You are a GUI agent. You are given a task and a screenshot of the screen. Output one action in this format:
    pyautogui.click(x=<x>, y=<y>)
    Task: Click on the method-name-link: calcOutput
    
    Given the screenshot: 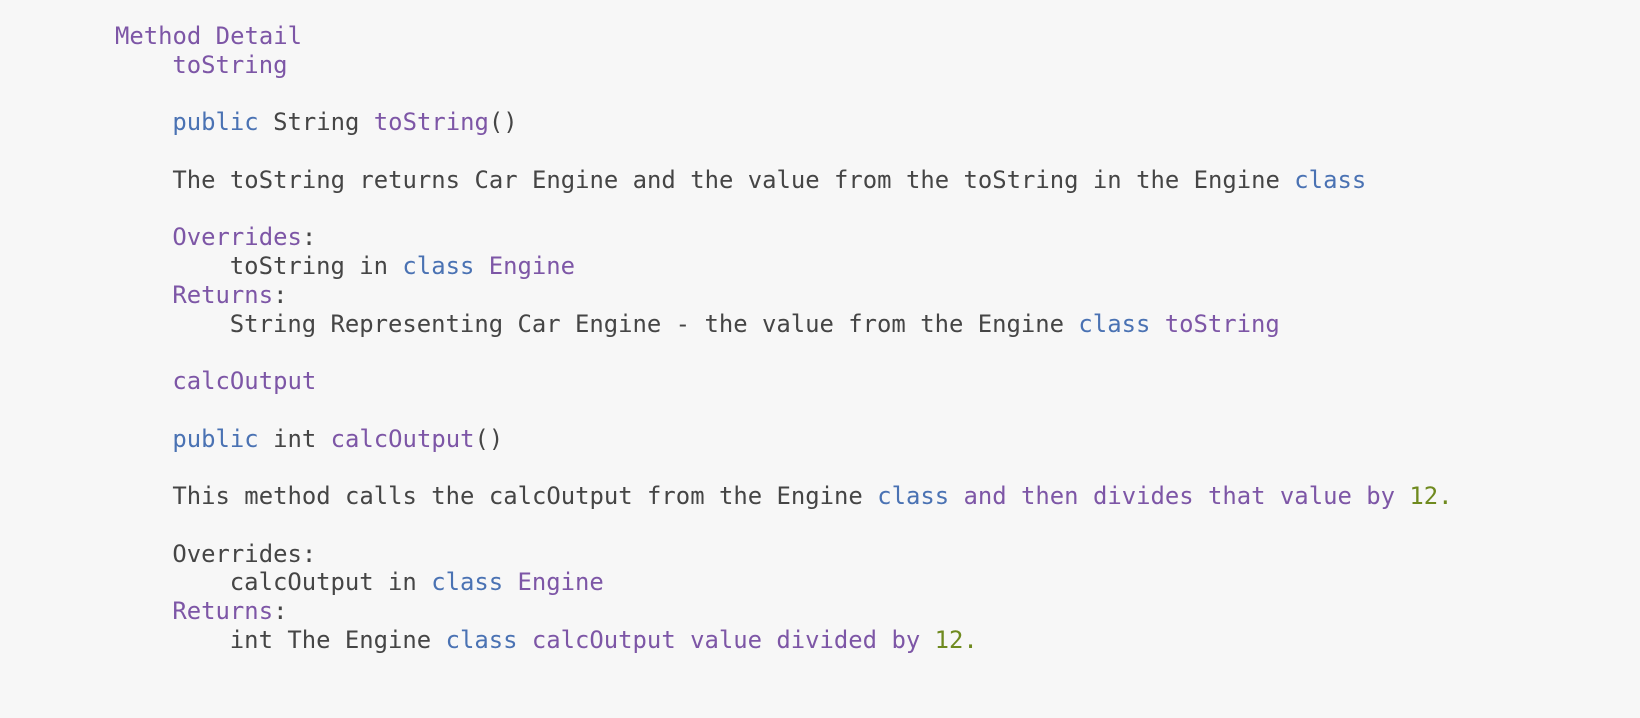 What is the action you would take?
    pyautogui.click(x=244, y=381)
    